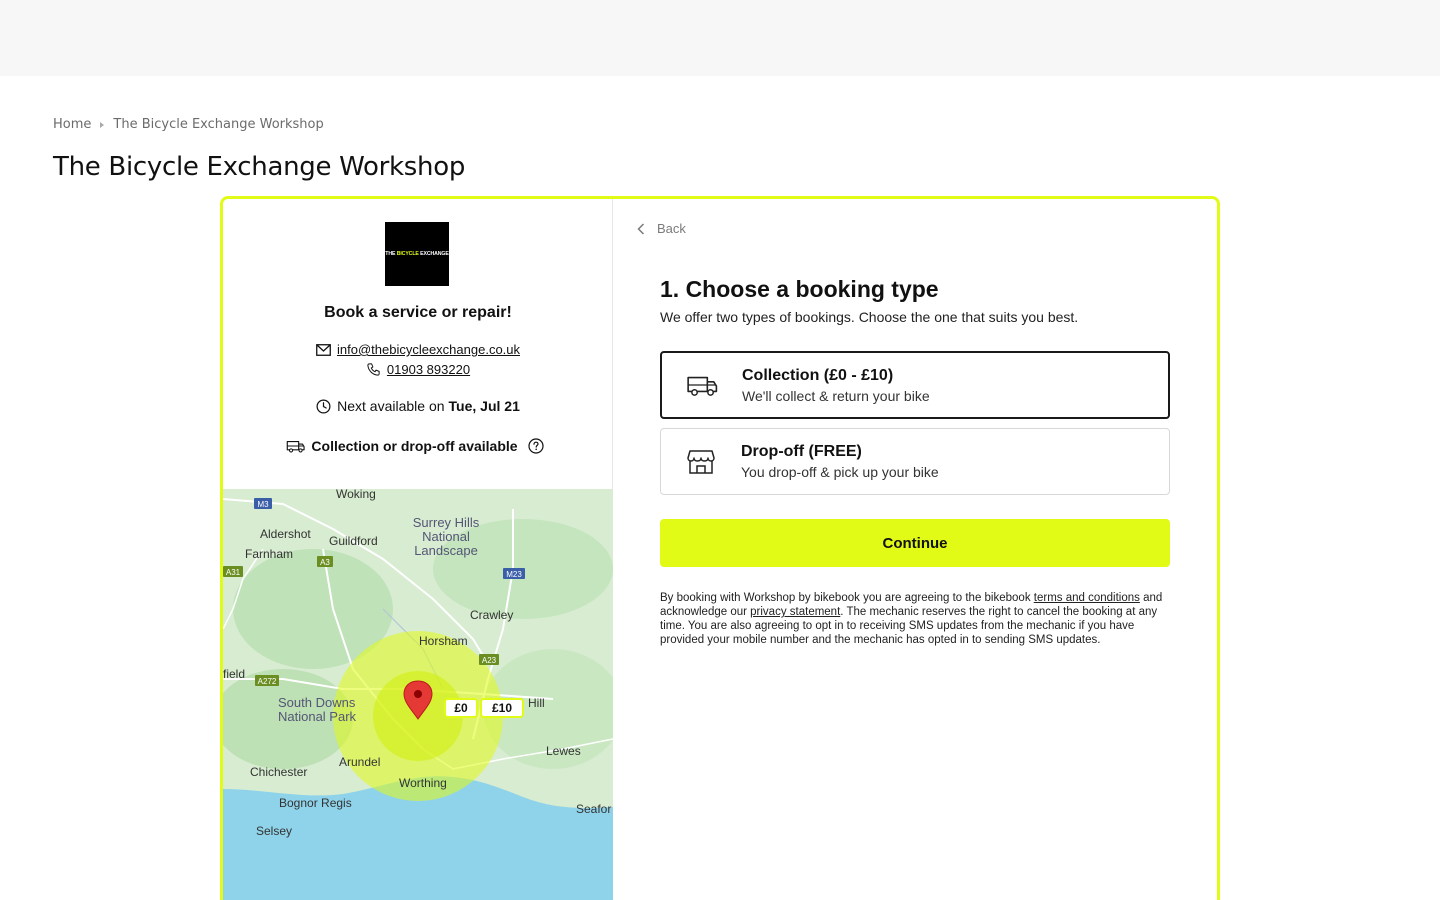  Describe the element at coordinates (836, 395) in the screenshot. I see `option-collection-subtitle: We'll collect & return your bike` at that location.